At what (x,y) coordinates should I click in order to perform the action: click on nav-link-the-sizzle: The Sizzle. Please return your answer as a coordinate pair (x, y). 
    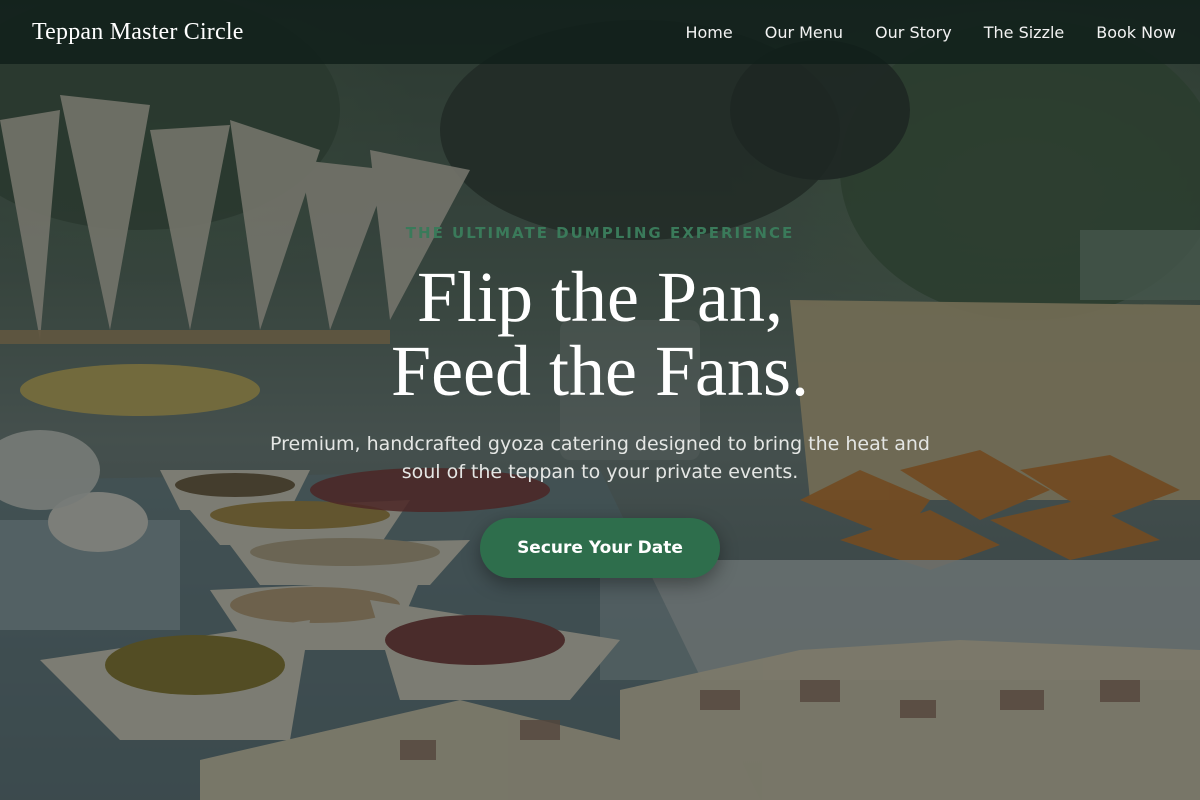
    Looking at the image, I should click on (1024, 32).